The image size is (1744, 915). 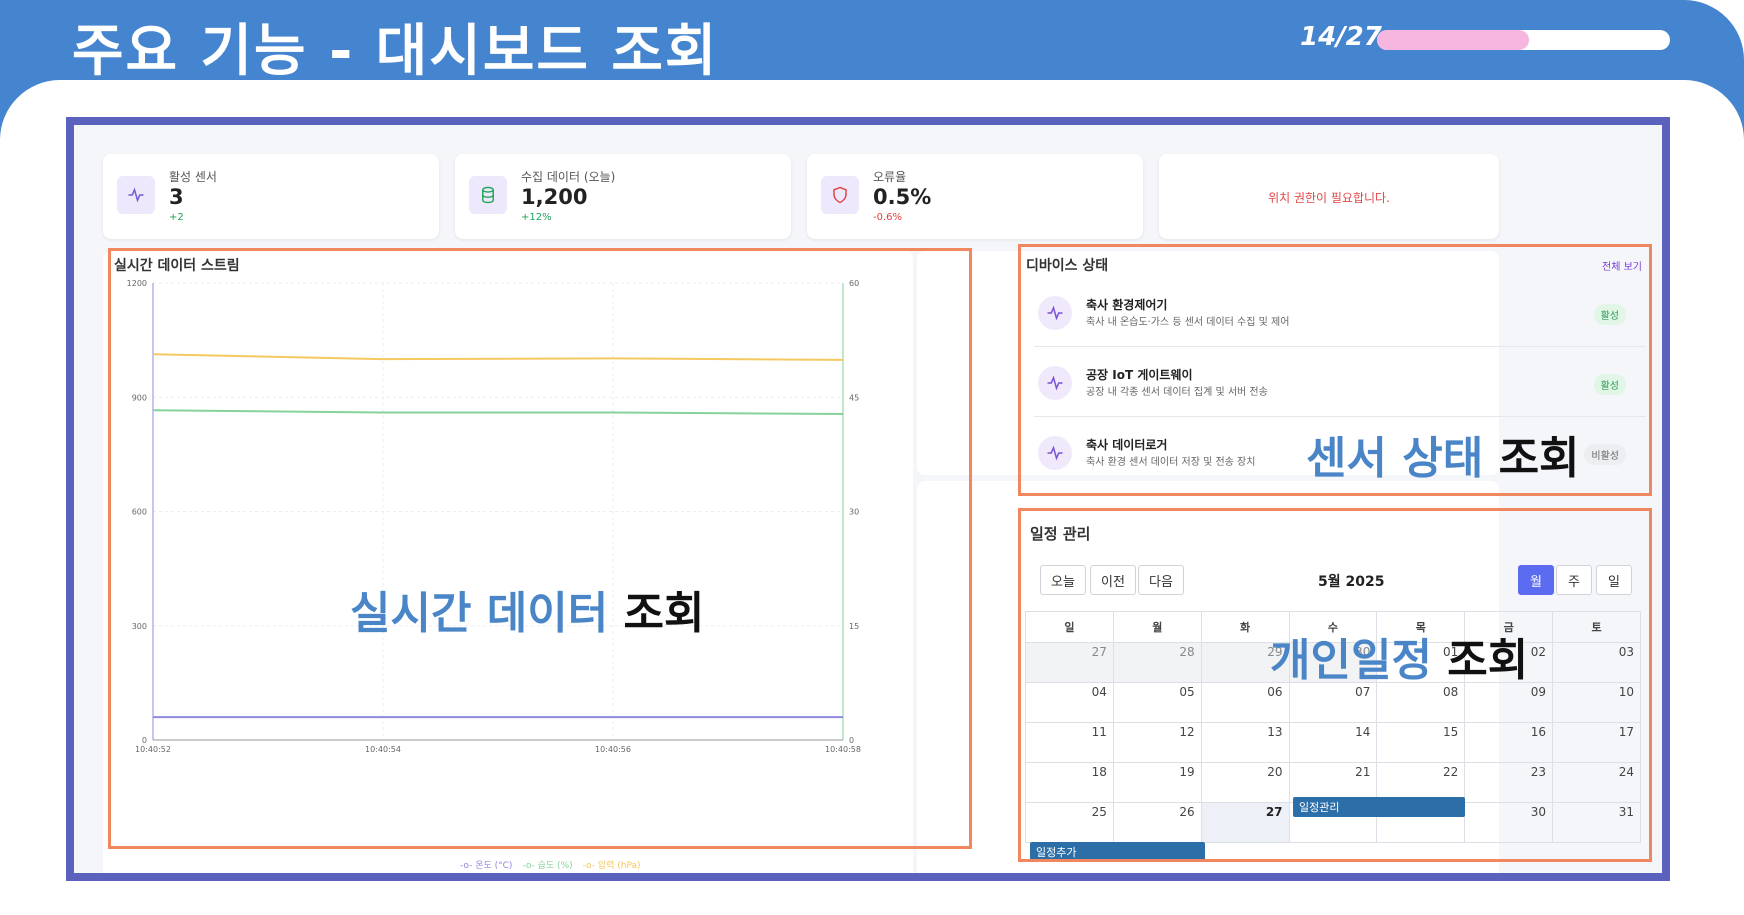 What do you see at coordinates (612, 864) in the screenshot?
I see `legend-item: -o- 압력 (hPa)` at bounding box center [612, 864].